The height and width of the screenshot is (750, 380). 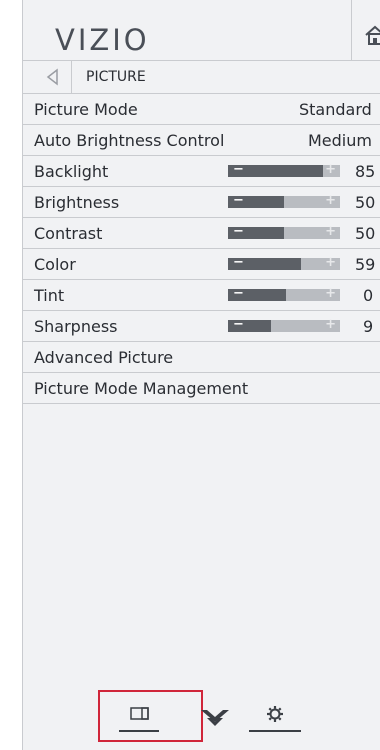 What do you see at coordinates (201, 109) in the screenshot?
I see `menu-row-picture-mode: Picture Mode Standard` at bounding box center [201, 109].